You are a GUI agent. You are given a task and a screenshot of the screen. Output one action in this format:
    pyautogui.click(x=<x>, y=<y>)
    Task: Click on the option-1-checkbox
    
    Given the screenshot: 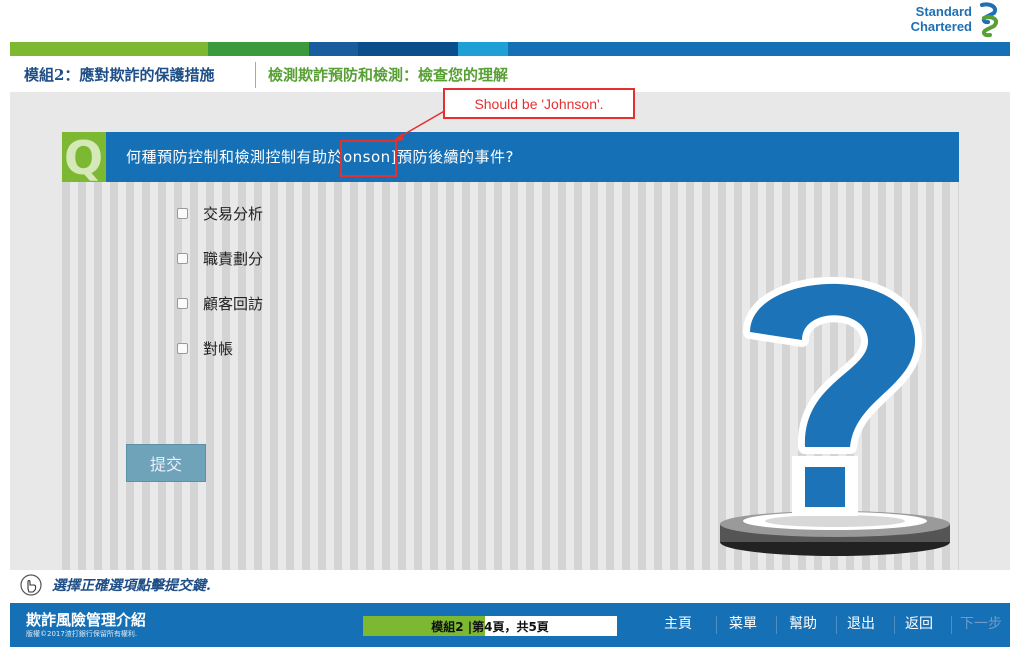 What is the action you would take?
    pyautogui.click(x=182, y=213)
    